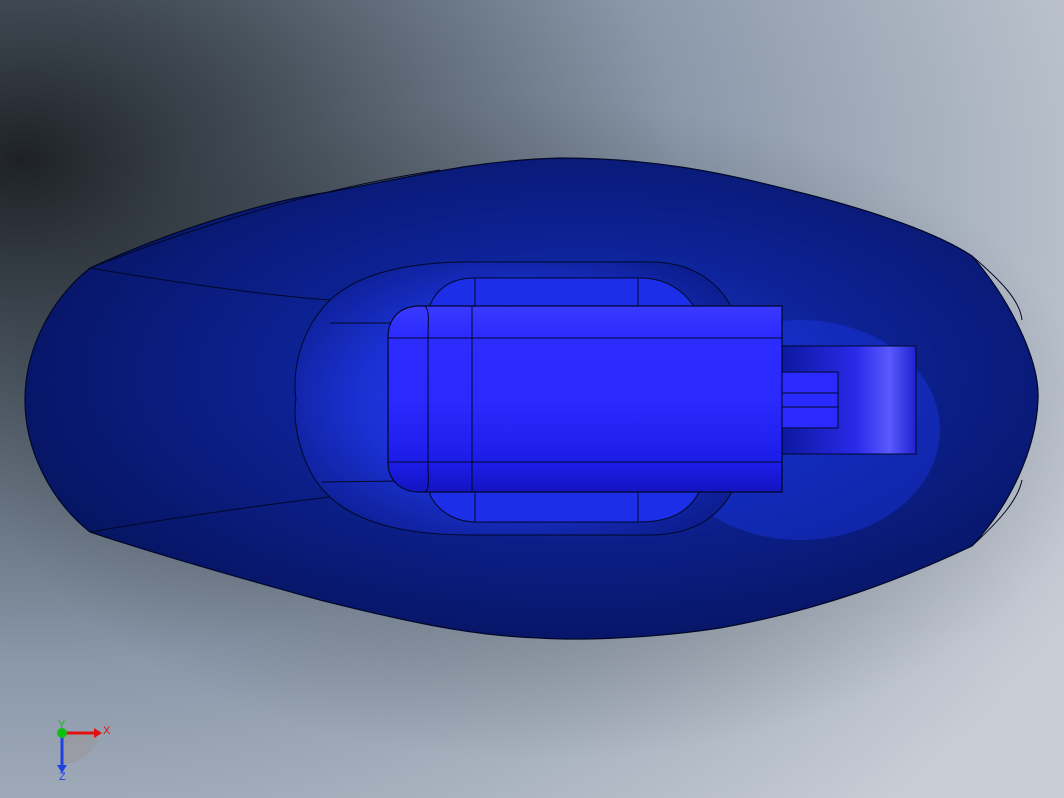  I want to click on triad-x-label: X, so click(107, 731).